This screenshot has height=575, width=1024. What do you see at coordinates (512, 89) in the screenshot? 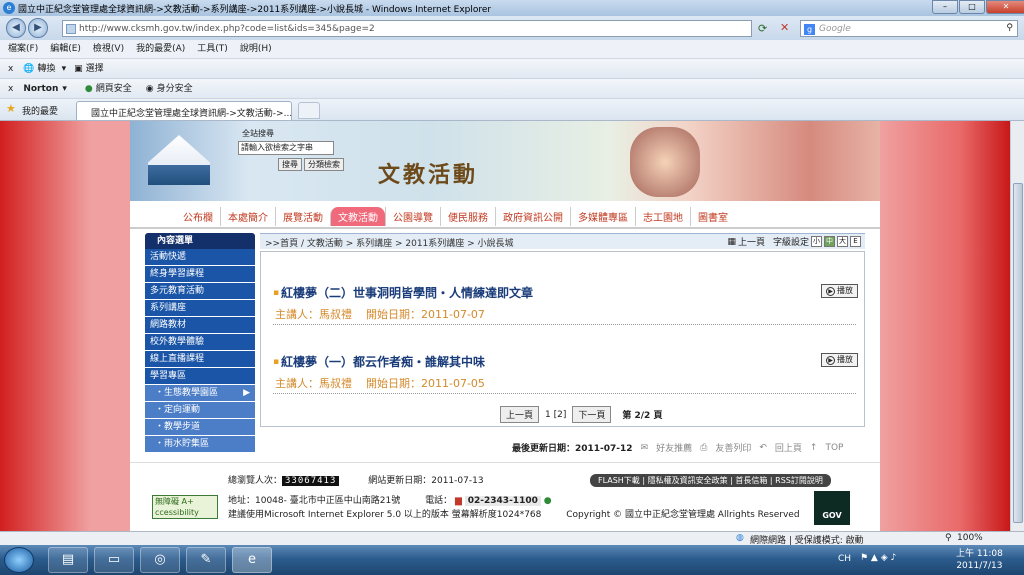
I see `norton-toolbar: x Norton ▾ ● 網頁安全 ◉ 身分安全` at bounding box center [512, 89].